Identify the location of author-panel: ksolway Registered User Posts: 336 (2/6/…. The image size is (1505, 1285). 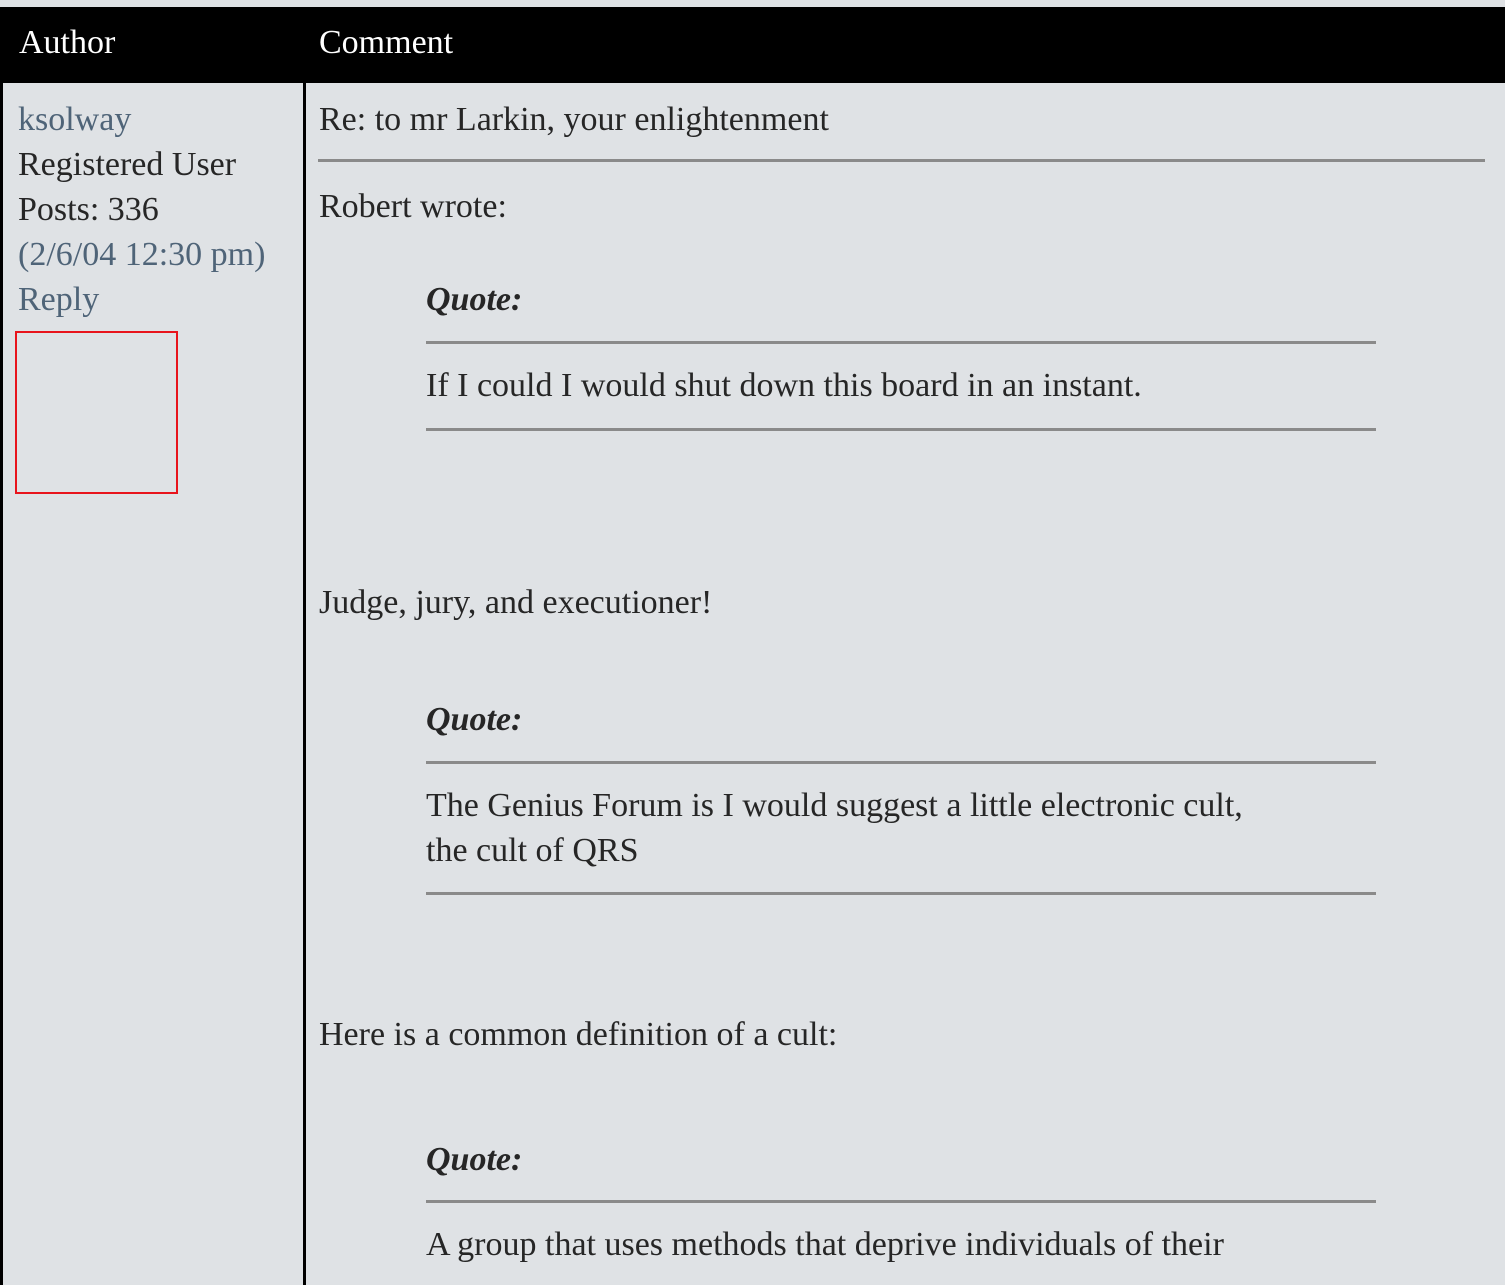
(158, 209).